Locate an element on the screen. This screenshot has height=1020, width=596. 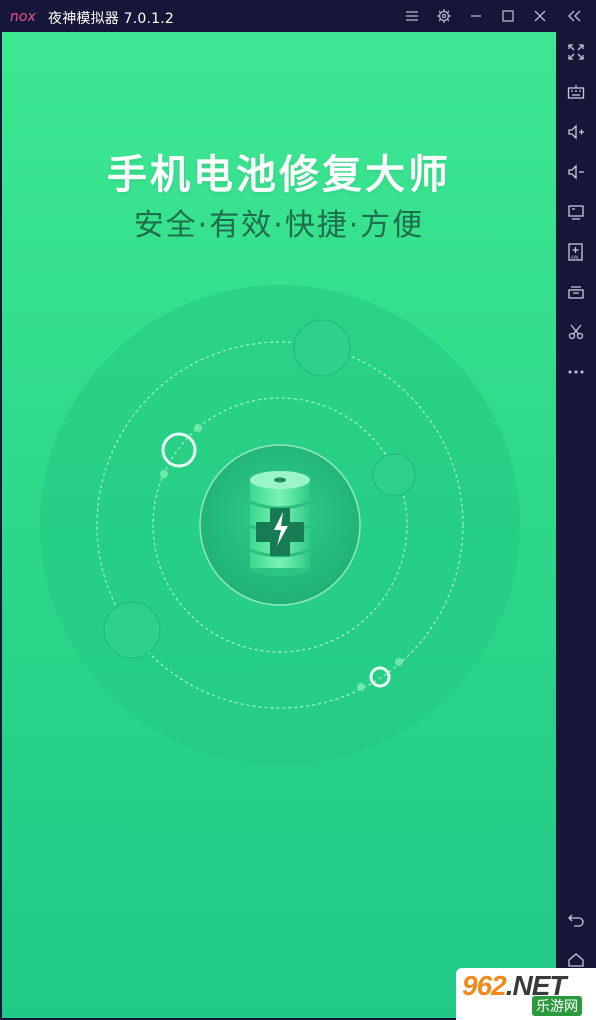
more-icon is located at coordinates (576, 372).